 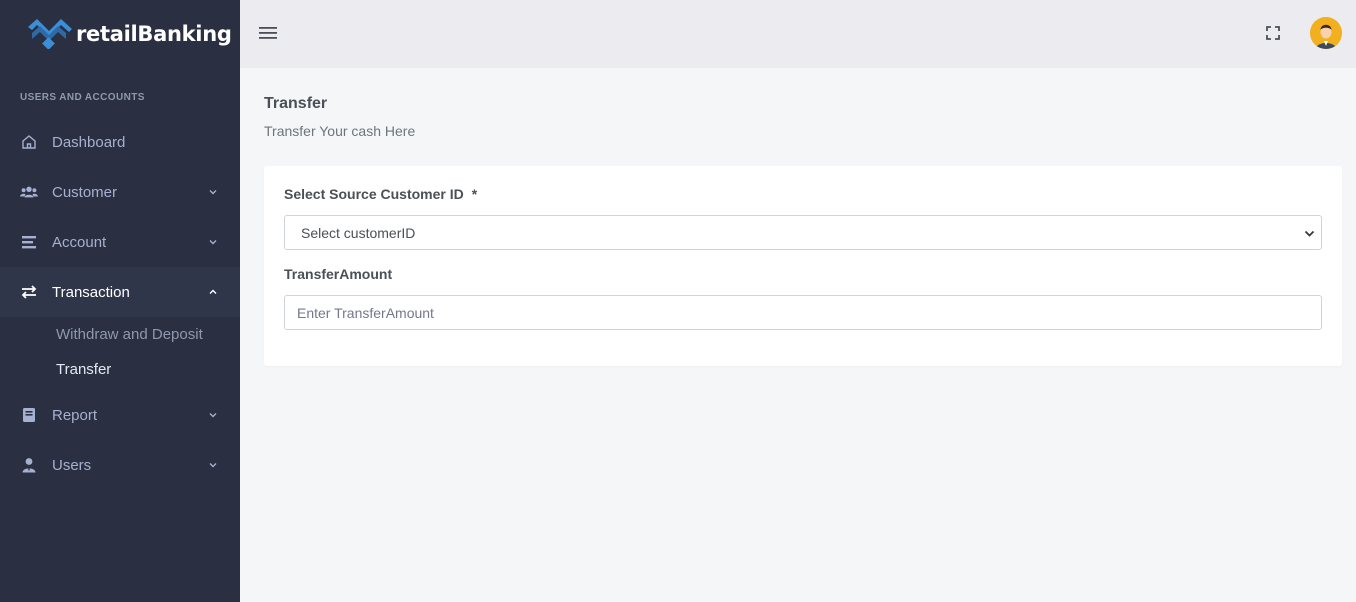 What do you see at coordinates (120, 192) in the screenshot?
I see `sidebar-item-customer: Customer` at bounding box center [120, 192].